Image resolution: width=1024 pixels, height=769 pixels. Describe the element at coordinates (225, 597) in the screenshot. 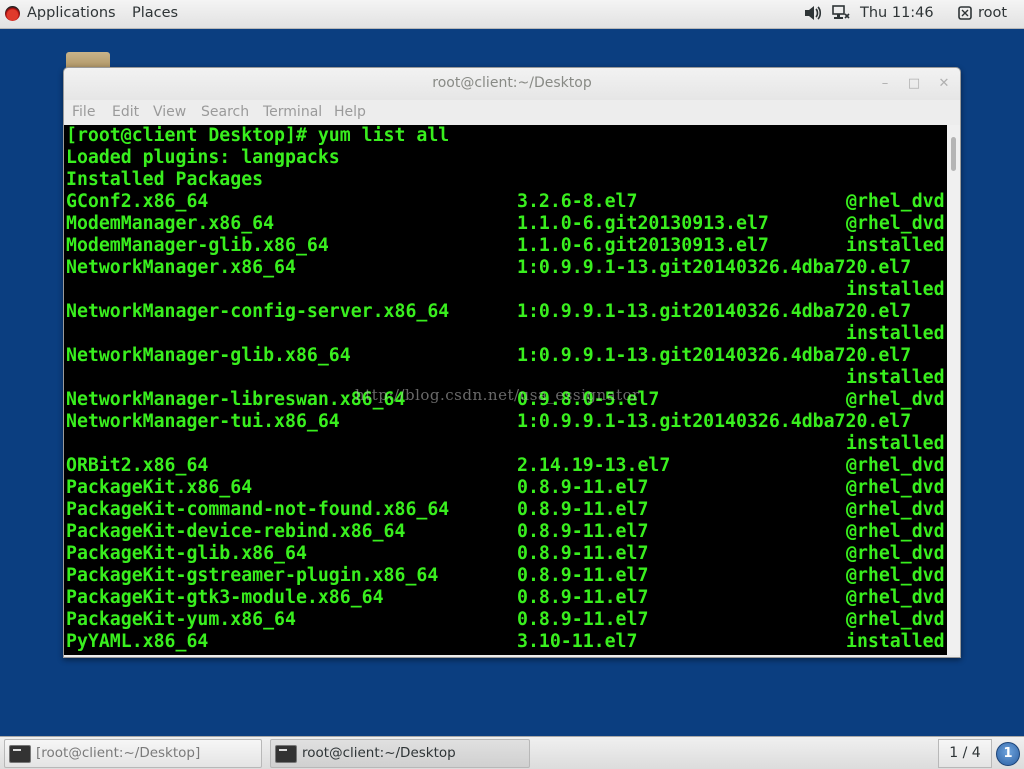

I see `package-name: PackageKit-gtk3-module.x86_64` at that location.